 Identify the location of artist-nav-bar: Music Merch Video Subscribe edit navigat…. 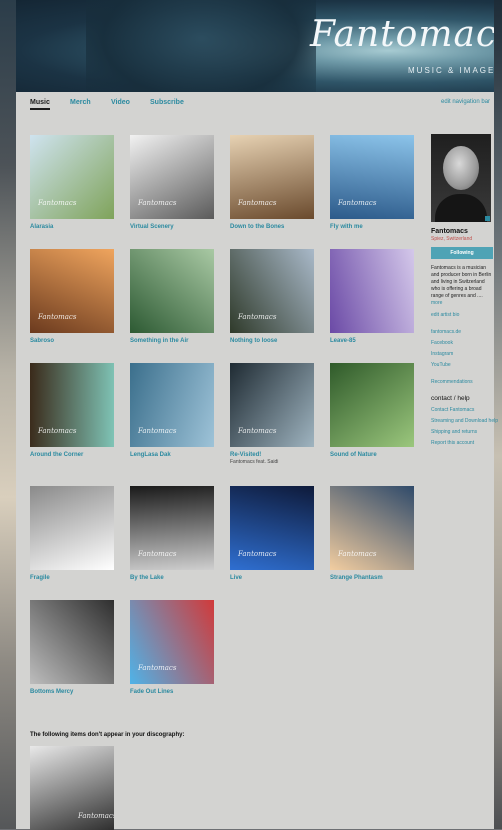
(255, 103).